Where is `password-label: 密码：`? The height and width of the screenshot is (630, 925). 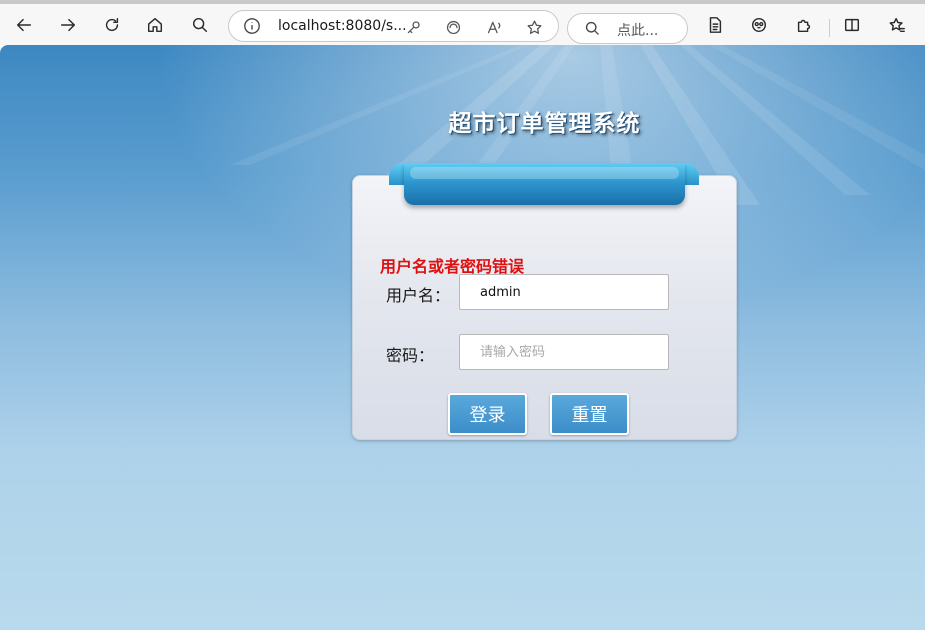 password-label: 密码： is located at coordinates (410, 355).